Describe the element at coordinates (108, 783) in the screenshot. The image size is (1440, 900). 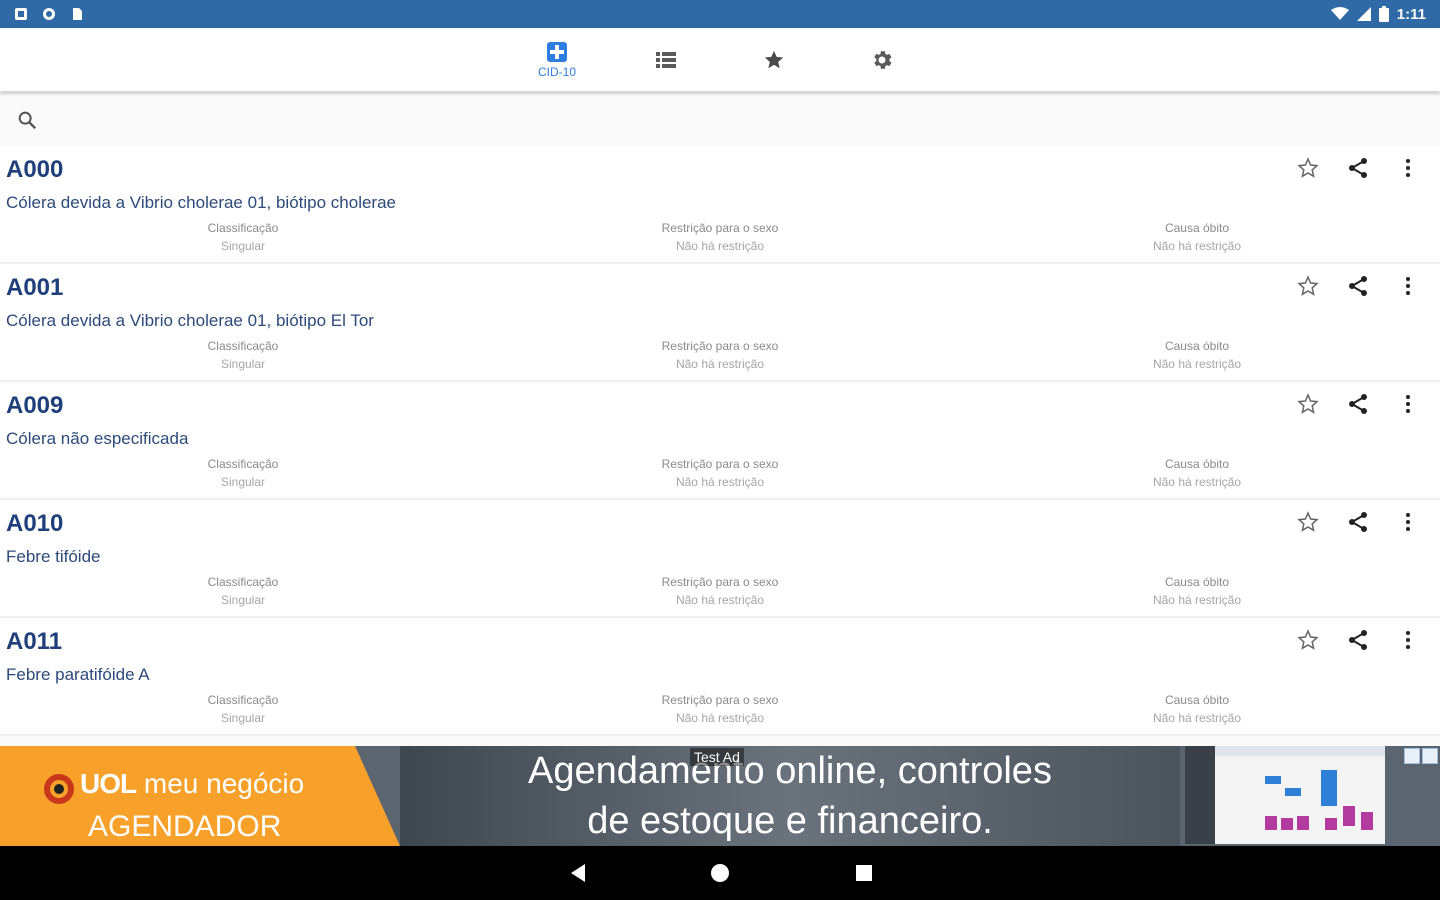
I see `ad-brand-uol: UOL` at that location.